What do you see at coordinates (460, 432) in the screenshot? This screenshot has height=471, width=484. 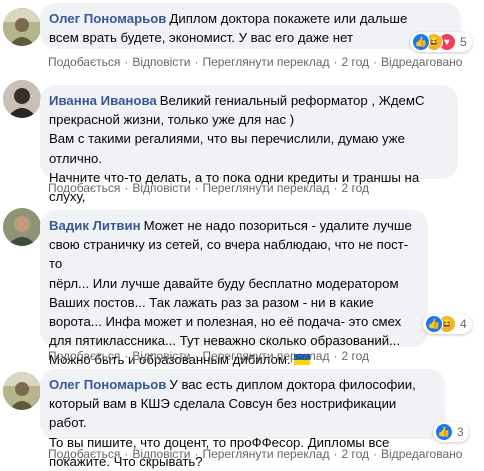 I see `reaction-count: 3` at bounding box center [460, 432].